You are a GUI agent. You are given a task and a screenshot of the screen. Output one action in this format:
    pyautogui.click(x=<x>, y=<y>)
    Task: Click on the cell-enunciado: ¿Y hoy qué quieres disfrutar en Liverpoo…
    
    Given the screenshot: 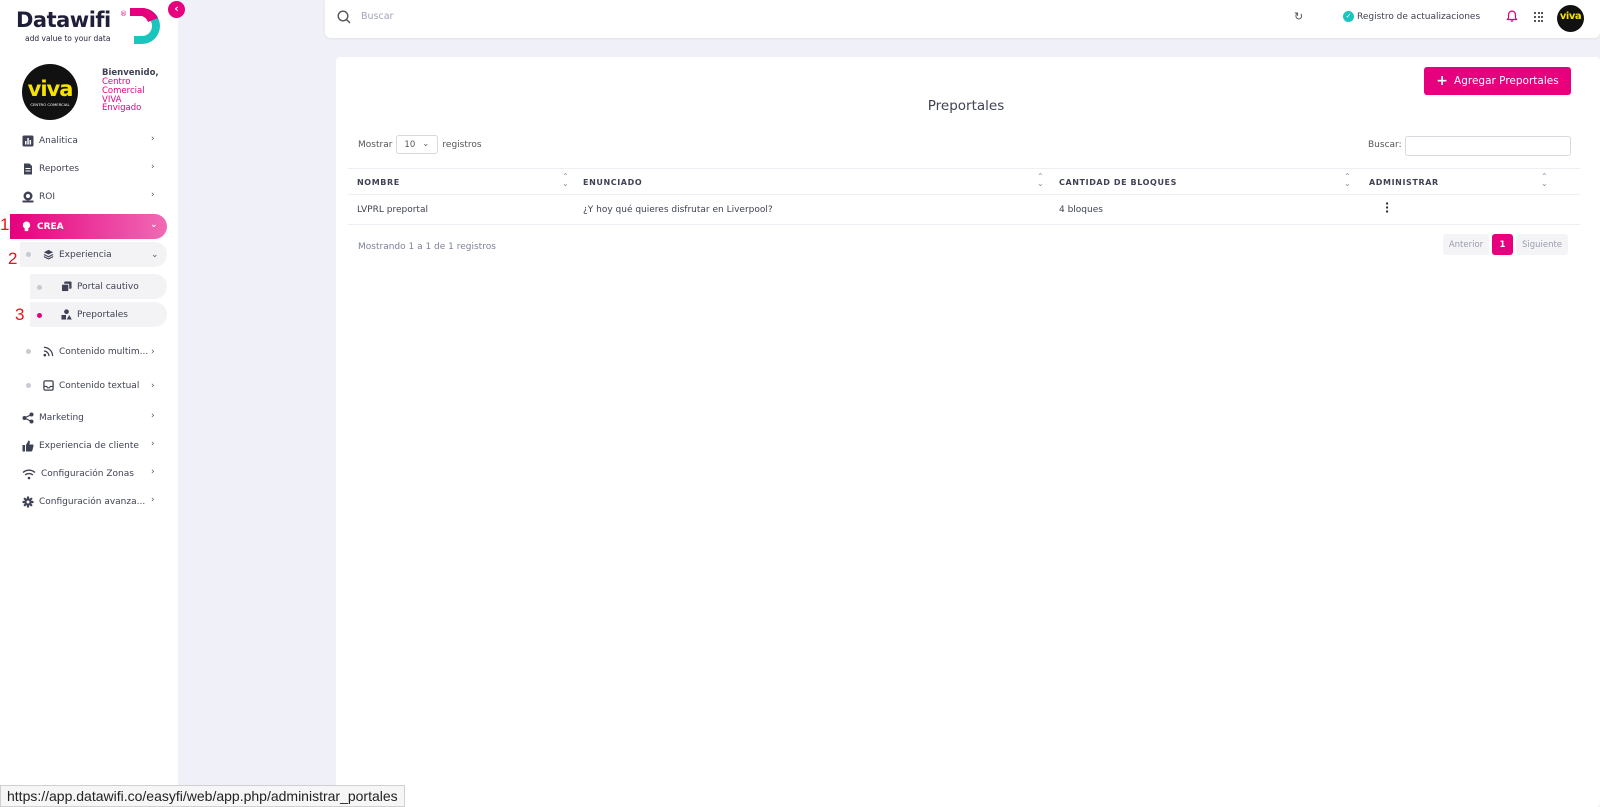 What is the action you would take?
    pyautogui.click(x=678, y=210)
    